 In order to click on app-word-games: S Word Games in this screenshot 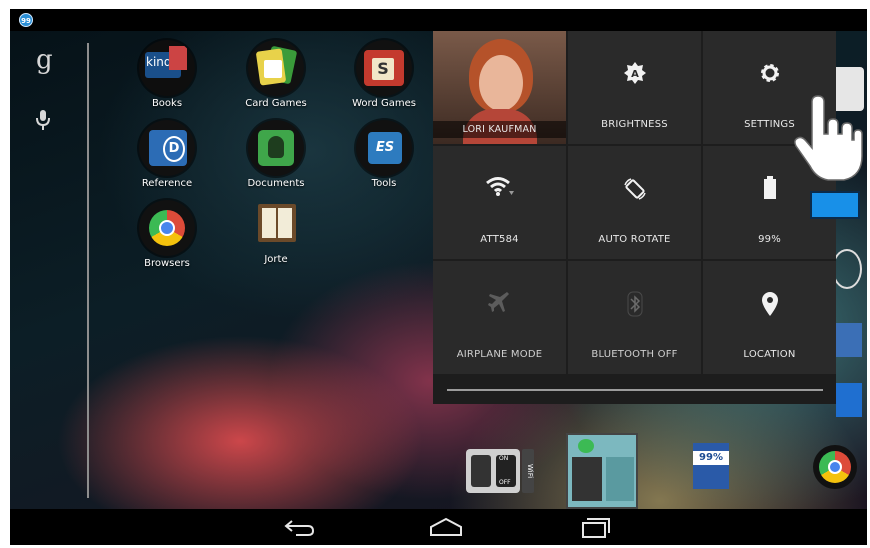, I will do `click(384, 74)`.